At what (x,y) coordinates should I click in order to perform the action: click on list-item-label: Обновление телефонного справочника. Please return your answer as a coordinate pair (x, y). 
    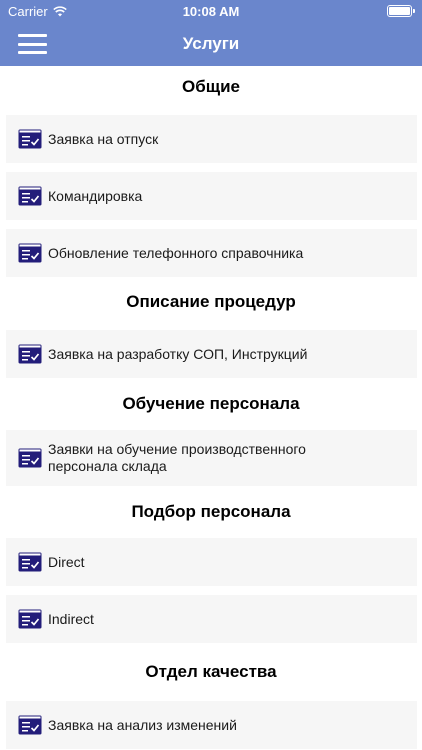
    Looking at the image, I should click on (176, 252).